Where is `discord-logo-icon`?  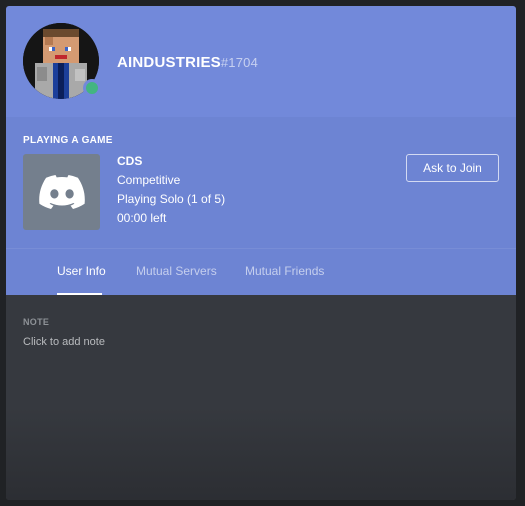 discord-logo-icon is located at coordinates (61, 192).